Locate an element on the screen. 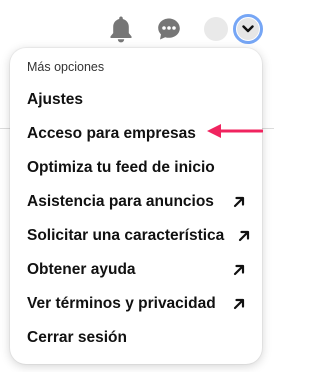 This screenshot has width=320, height=372. menu-item-label: Ajustes is located at coordinates (55, 99).